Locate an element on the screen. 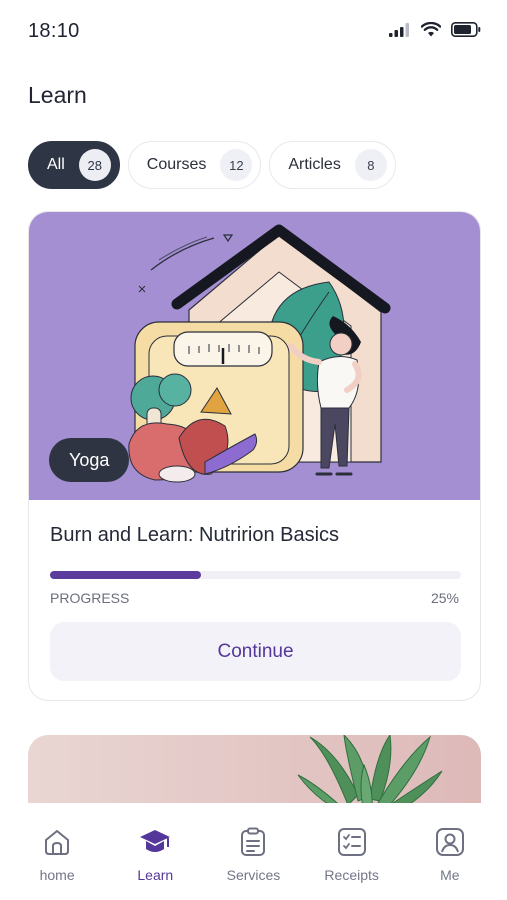  graduation-cap-icon is located at coordinates (155, 842).